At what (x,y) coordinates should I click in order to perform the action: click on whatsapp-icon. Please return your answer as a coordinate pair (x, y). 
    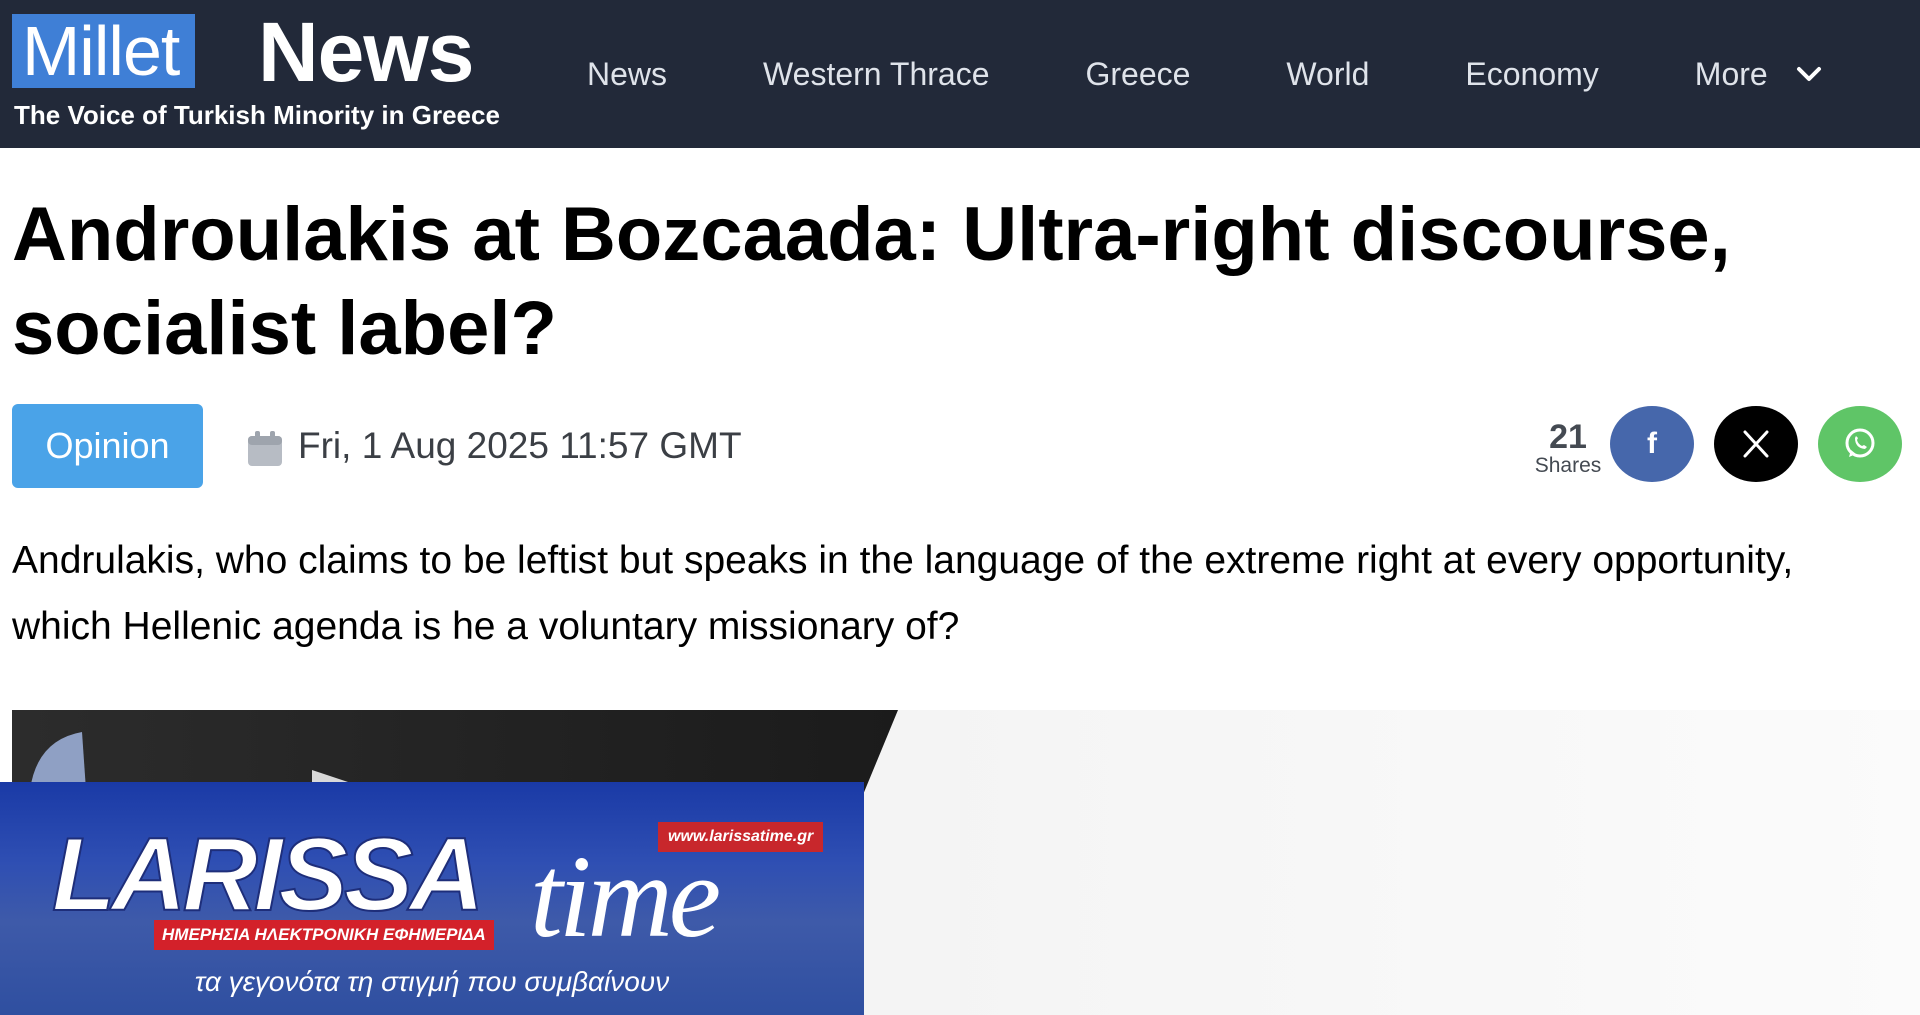
    Looking at the image, I should click on (1860, 443).